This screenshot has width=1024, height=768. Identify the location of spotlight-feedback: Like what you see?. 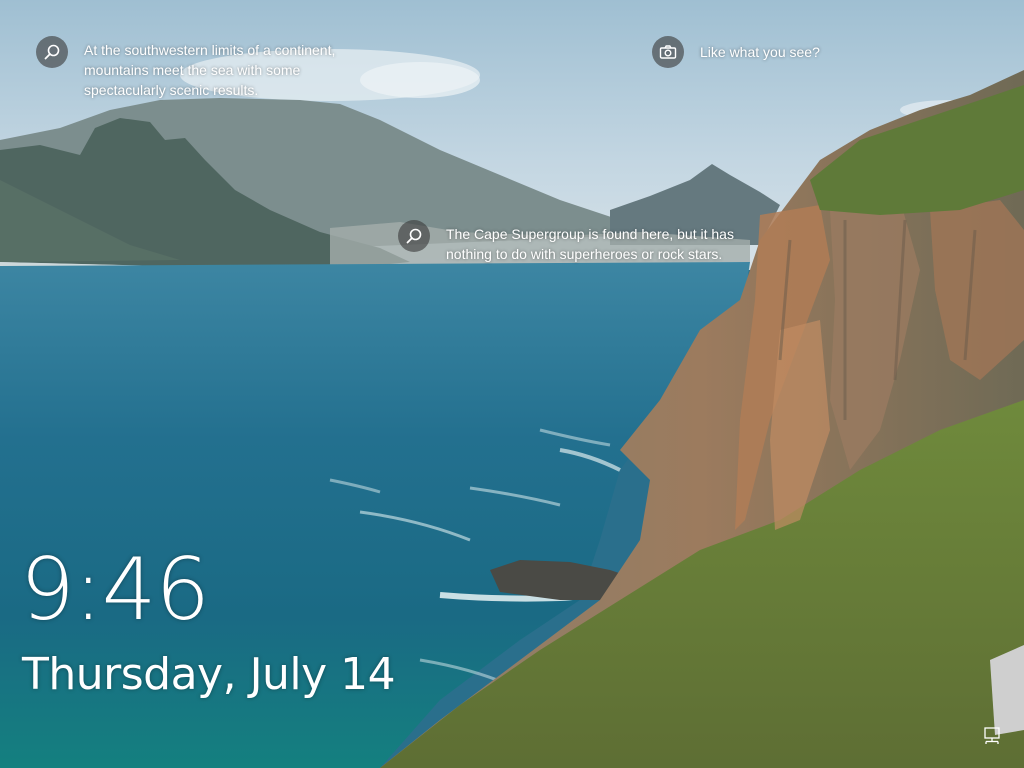
(736, 52).